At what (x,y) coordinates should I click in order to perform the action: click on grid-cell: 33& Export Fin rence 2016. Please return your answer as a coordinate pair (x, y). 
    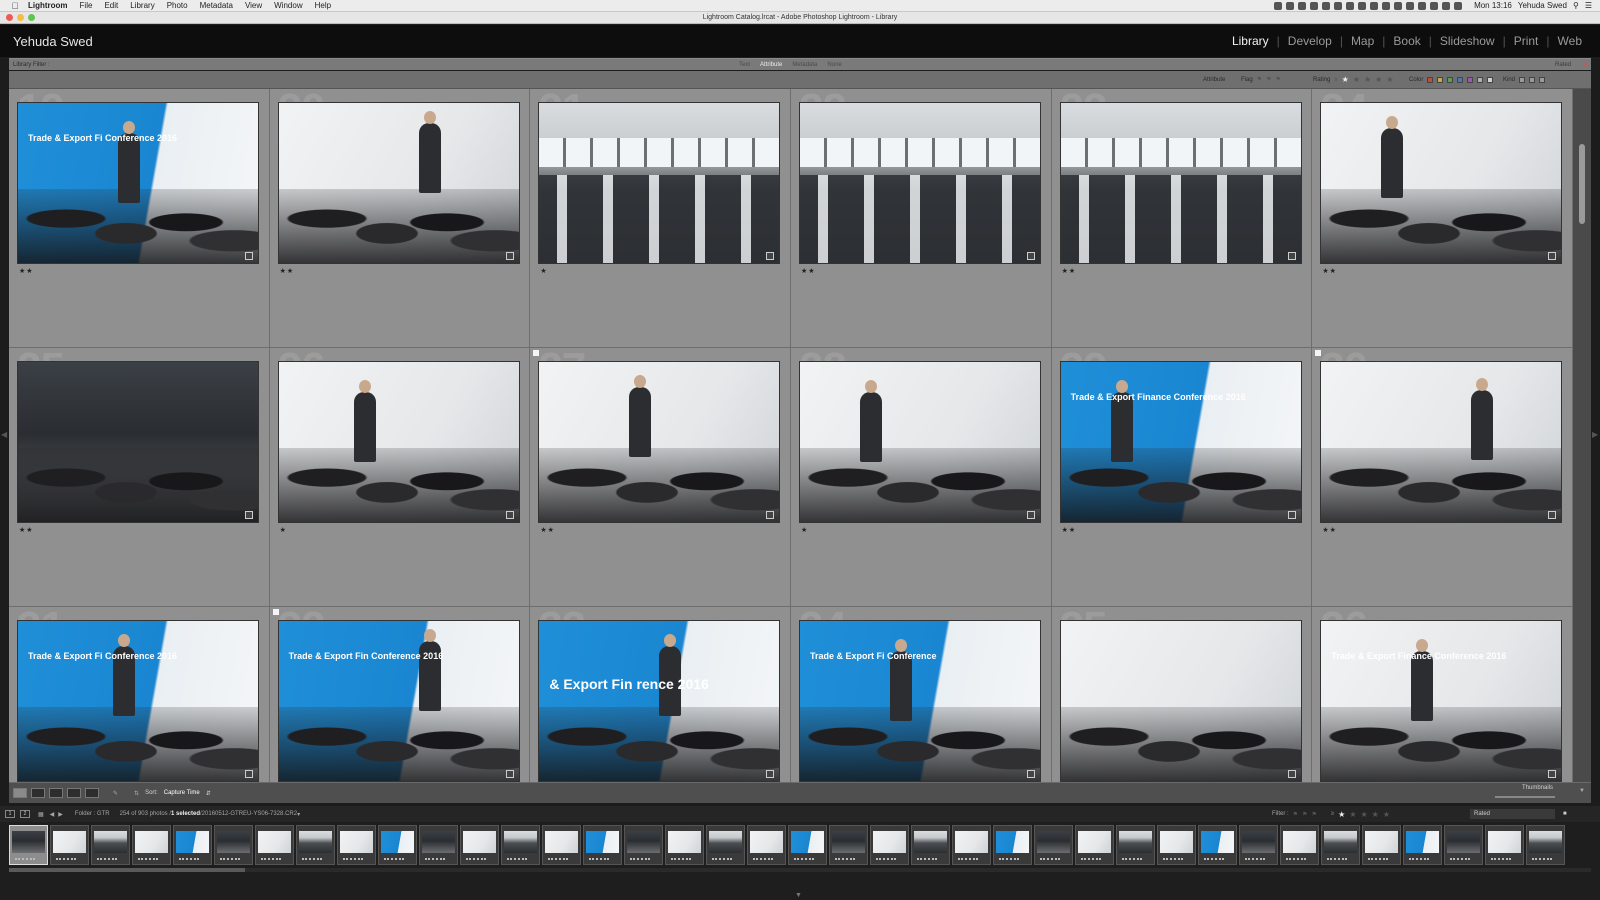
    Looking at the image, I should click on (660, 699).